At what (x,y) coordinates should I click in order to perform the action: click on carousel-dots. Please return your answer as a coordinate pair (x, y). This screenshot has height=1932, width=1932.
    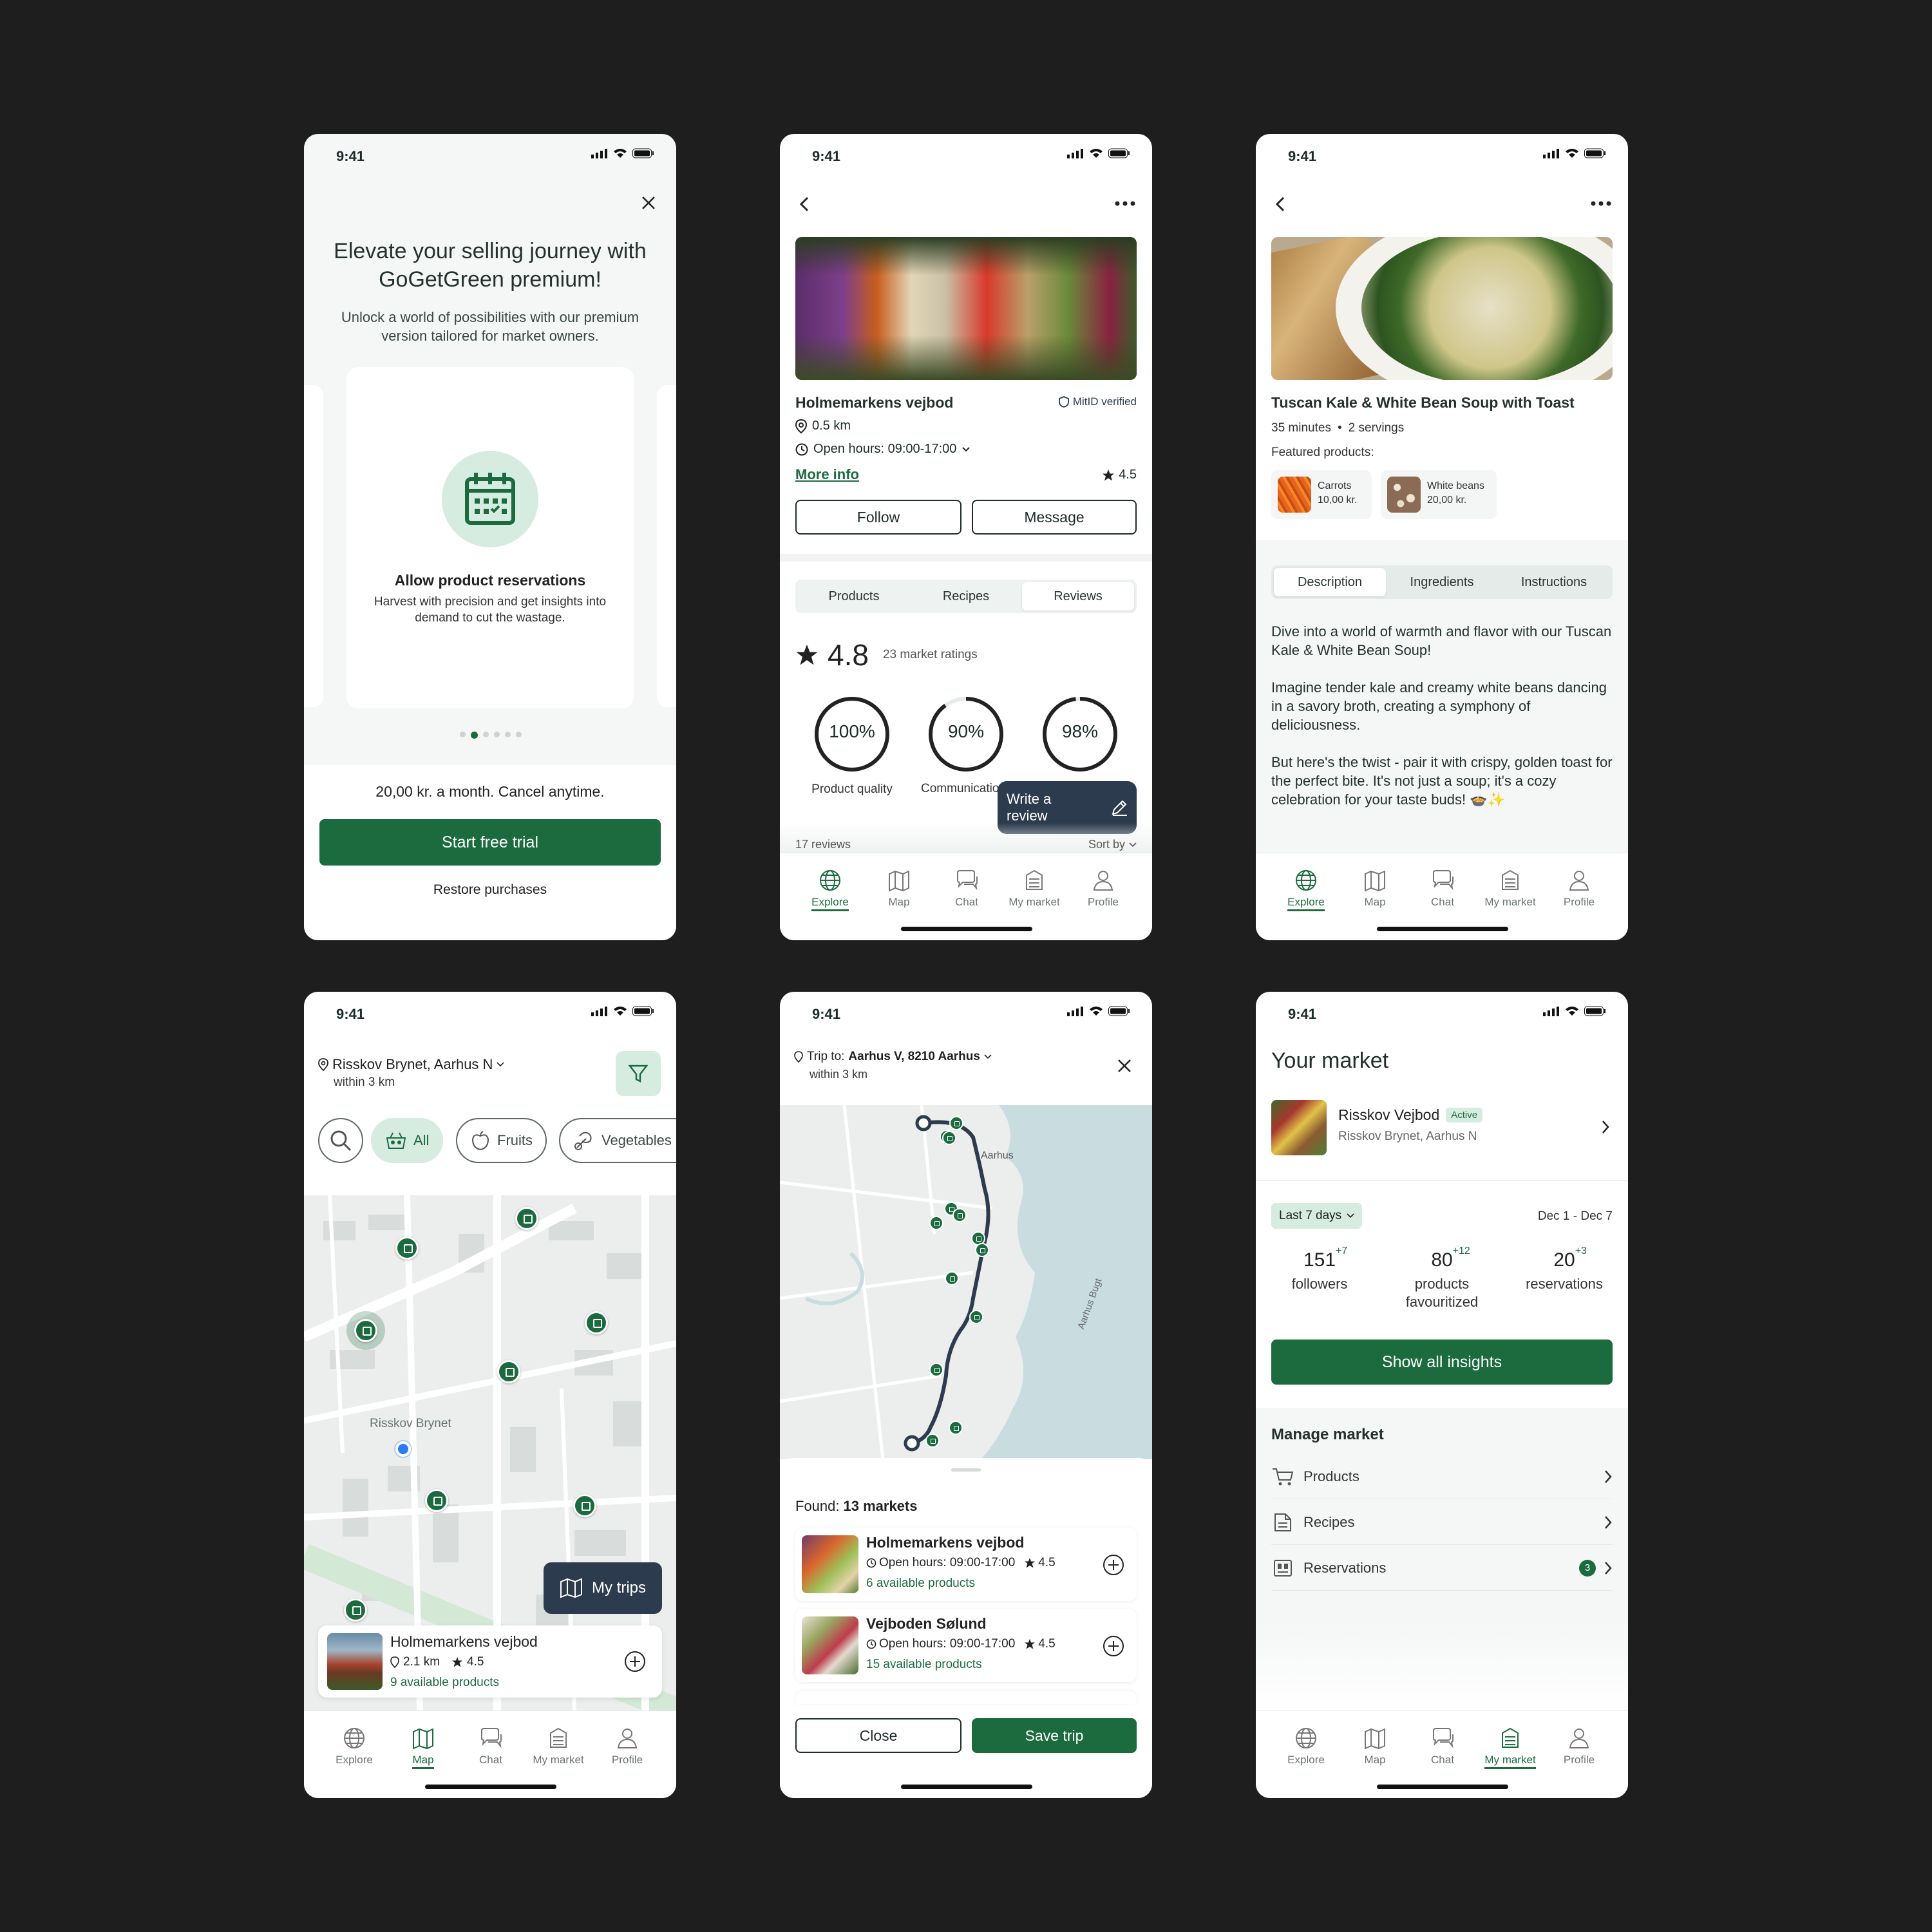
    Looking at the image, I should click on (491, 735).